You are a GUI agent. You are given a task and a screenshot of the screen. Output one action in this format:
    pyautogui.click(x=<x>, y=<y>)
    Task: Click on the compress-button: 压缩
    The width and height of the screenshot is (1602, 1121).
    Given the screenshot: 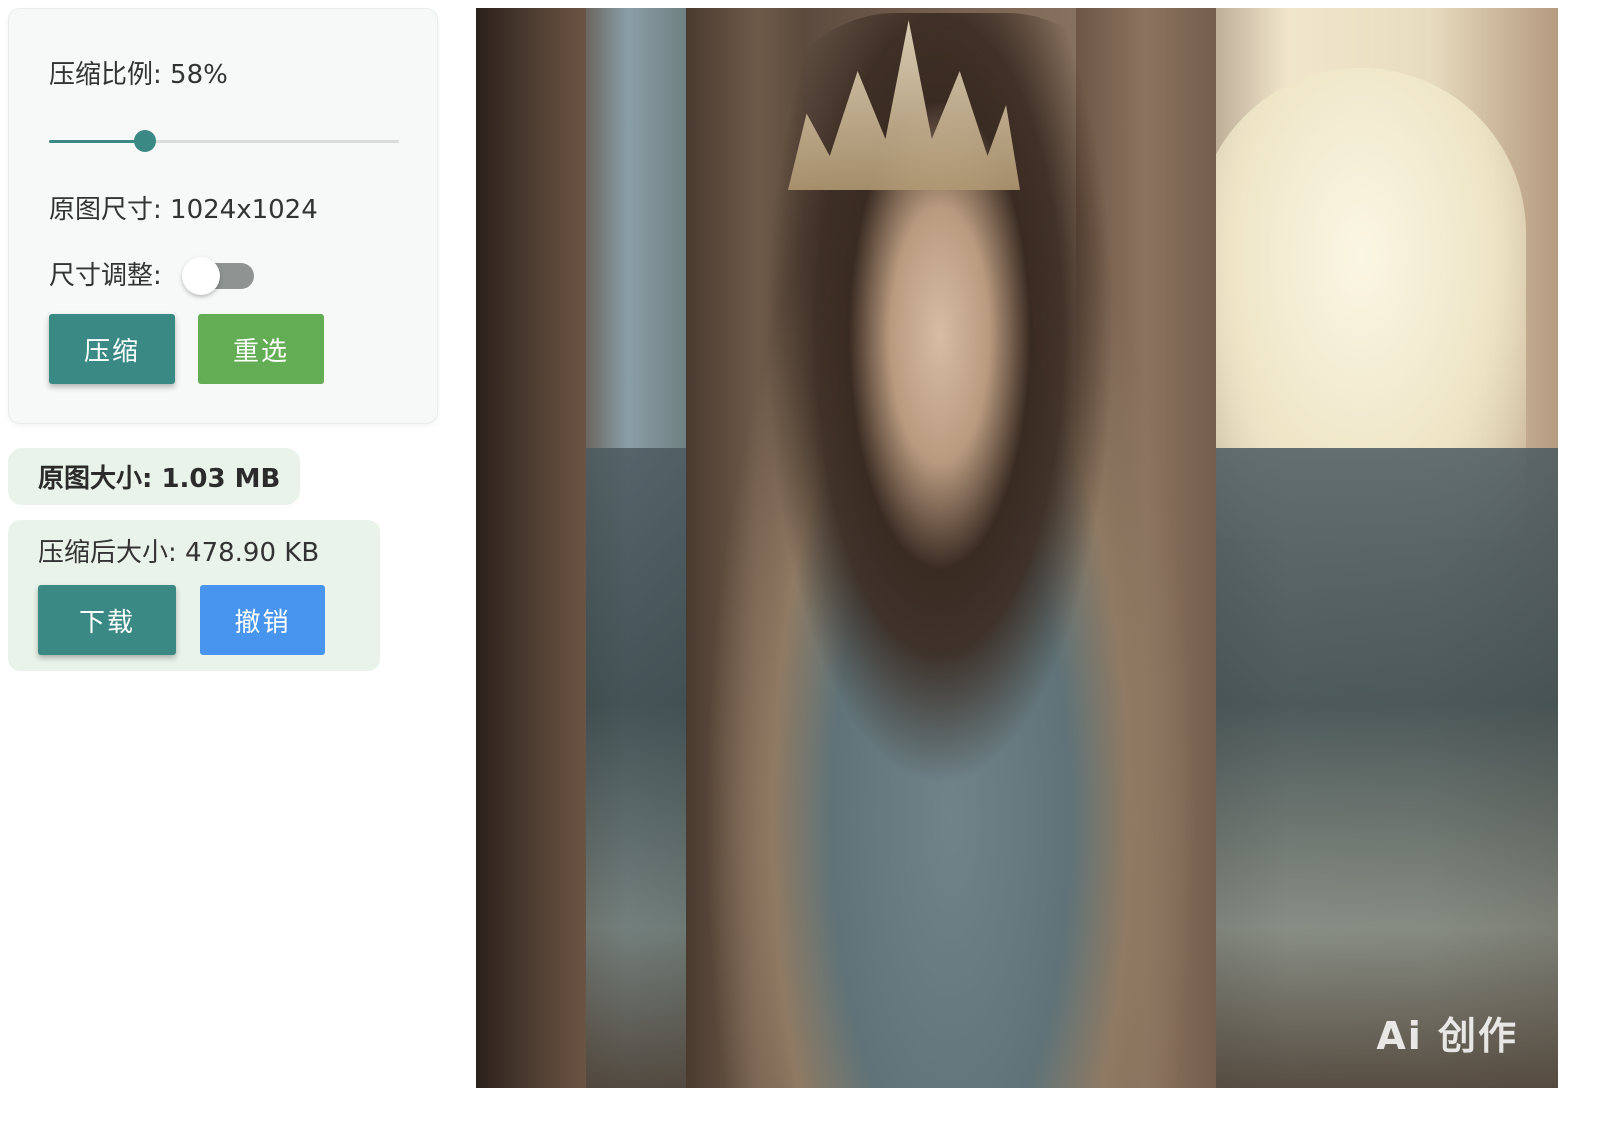 What is the action you would take?
    pyautogui.click(x=112, y=349)
    